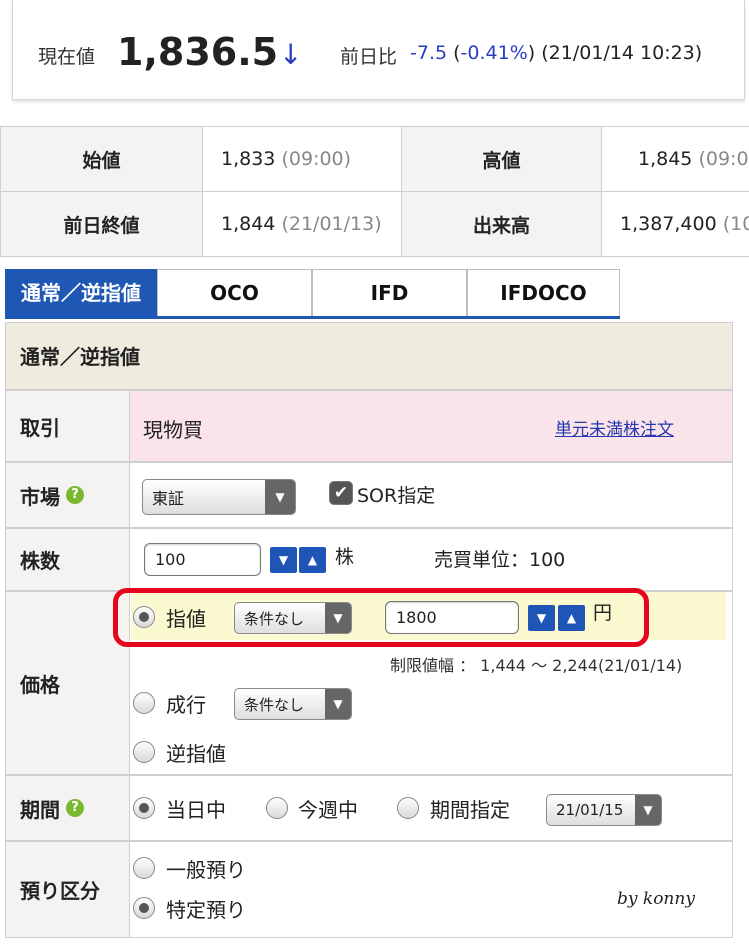 The width and height of the screenshot is (749, 950). What do you see at coordinates (590, 810) in the screenshot?
I see `period-date-value: 21/01/15` at bounding box center [590, 810].